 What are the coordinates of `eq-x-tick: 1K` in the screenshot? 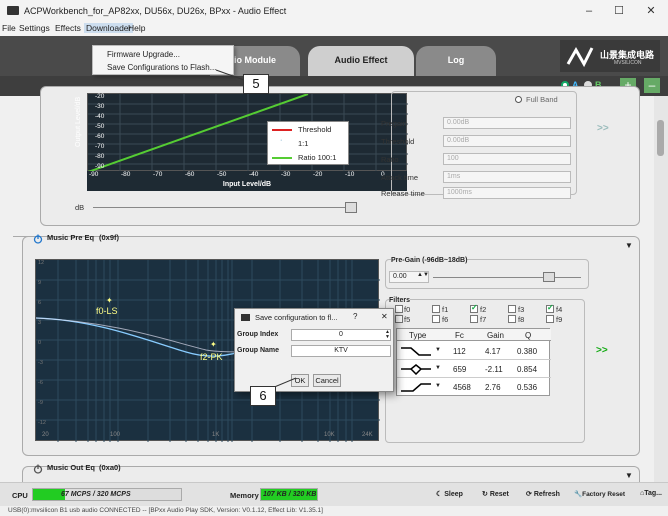 It's located at (216, 435).